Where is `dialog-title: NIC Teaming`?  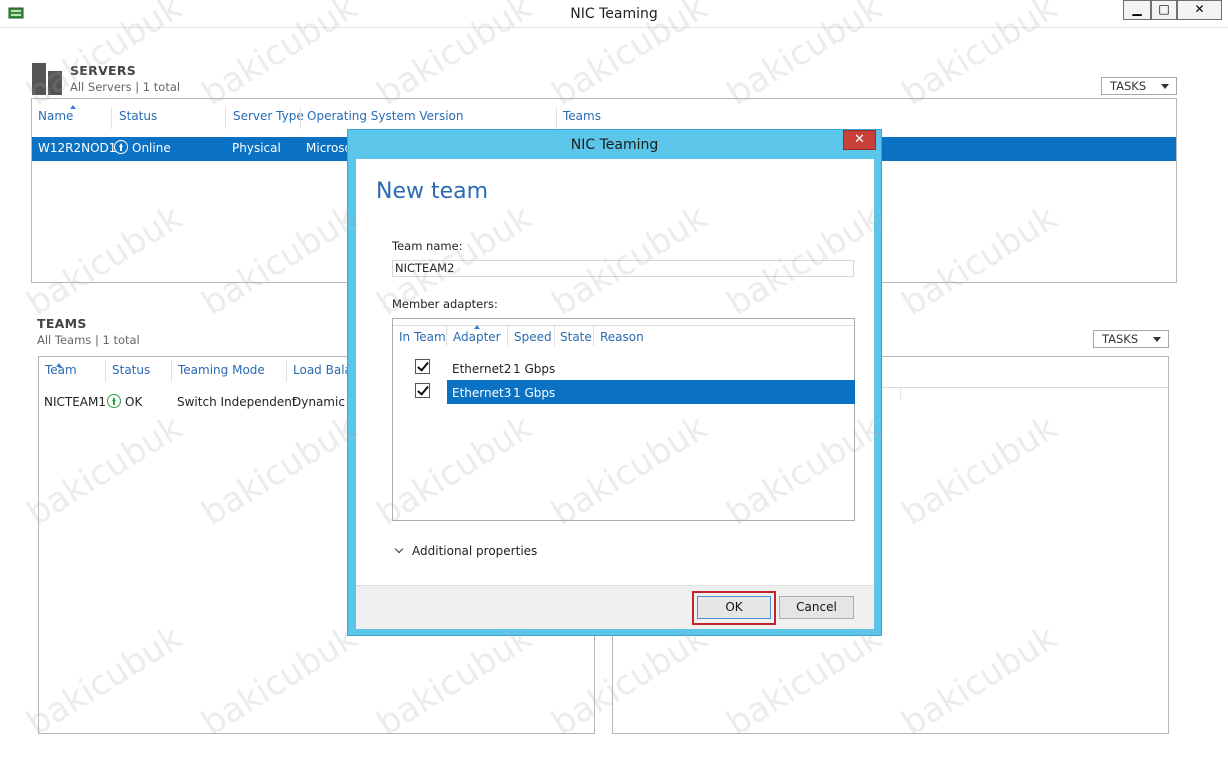 dialog-title: NIC Teaming is located at coordinates (614, 145).